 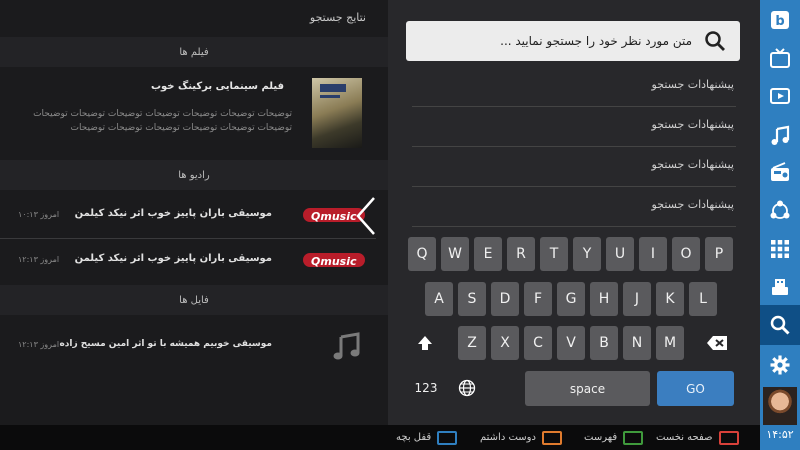 What do you see at coordinates (472, 299) in the screenshot?
I see `key: S` at bounding box center [472, 299].